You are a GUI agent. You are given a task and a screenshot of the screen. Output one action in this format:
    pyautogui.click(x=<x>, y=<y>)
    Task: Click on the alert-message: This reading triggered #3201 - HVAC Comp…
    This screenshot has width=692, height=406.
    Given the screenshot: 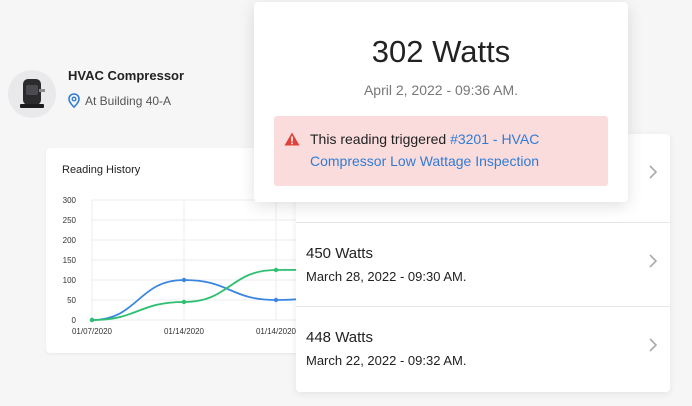 What is the action you would take?
    pyautogui.click(x=455, y=150)
    